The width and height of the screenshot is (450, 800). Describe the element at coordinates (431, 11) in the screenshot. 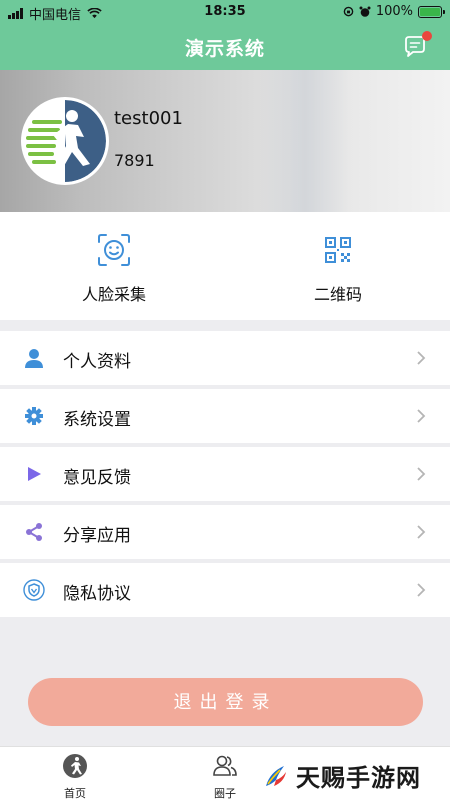

I see `battery-icon` at that location.